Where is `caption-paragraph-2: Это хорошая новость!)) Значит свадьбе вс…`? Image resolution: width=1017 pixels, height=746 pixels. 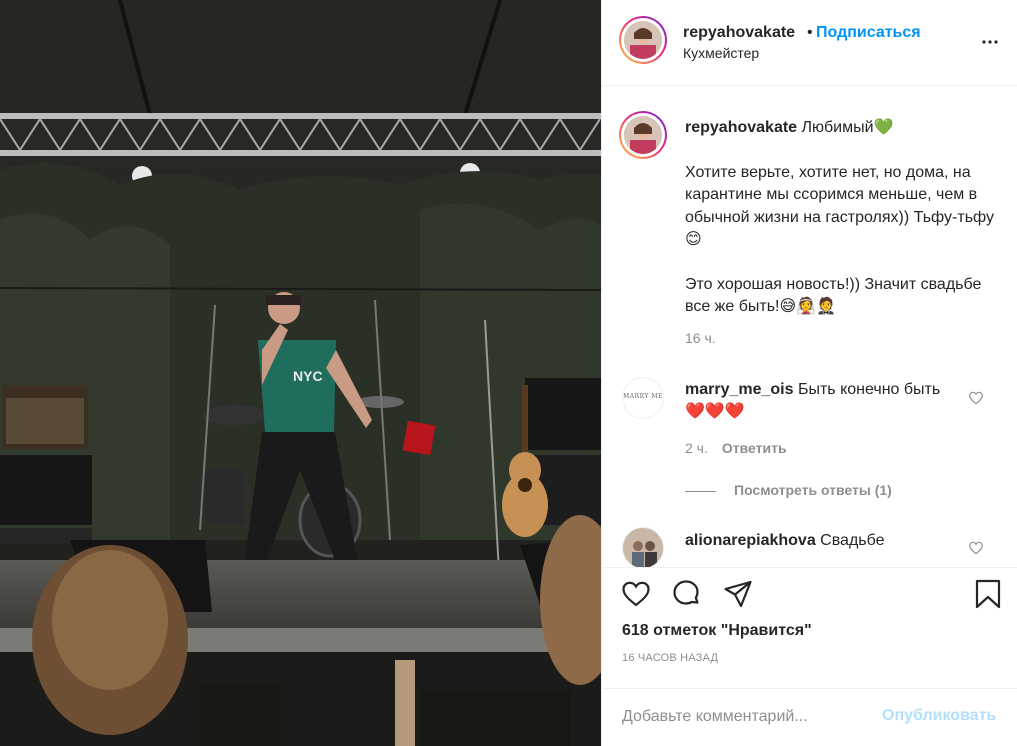 caption-paragraph-2: Это хорошая новость!)) Значит свадьбе вс… is located at coordinates (833, 295).